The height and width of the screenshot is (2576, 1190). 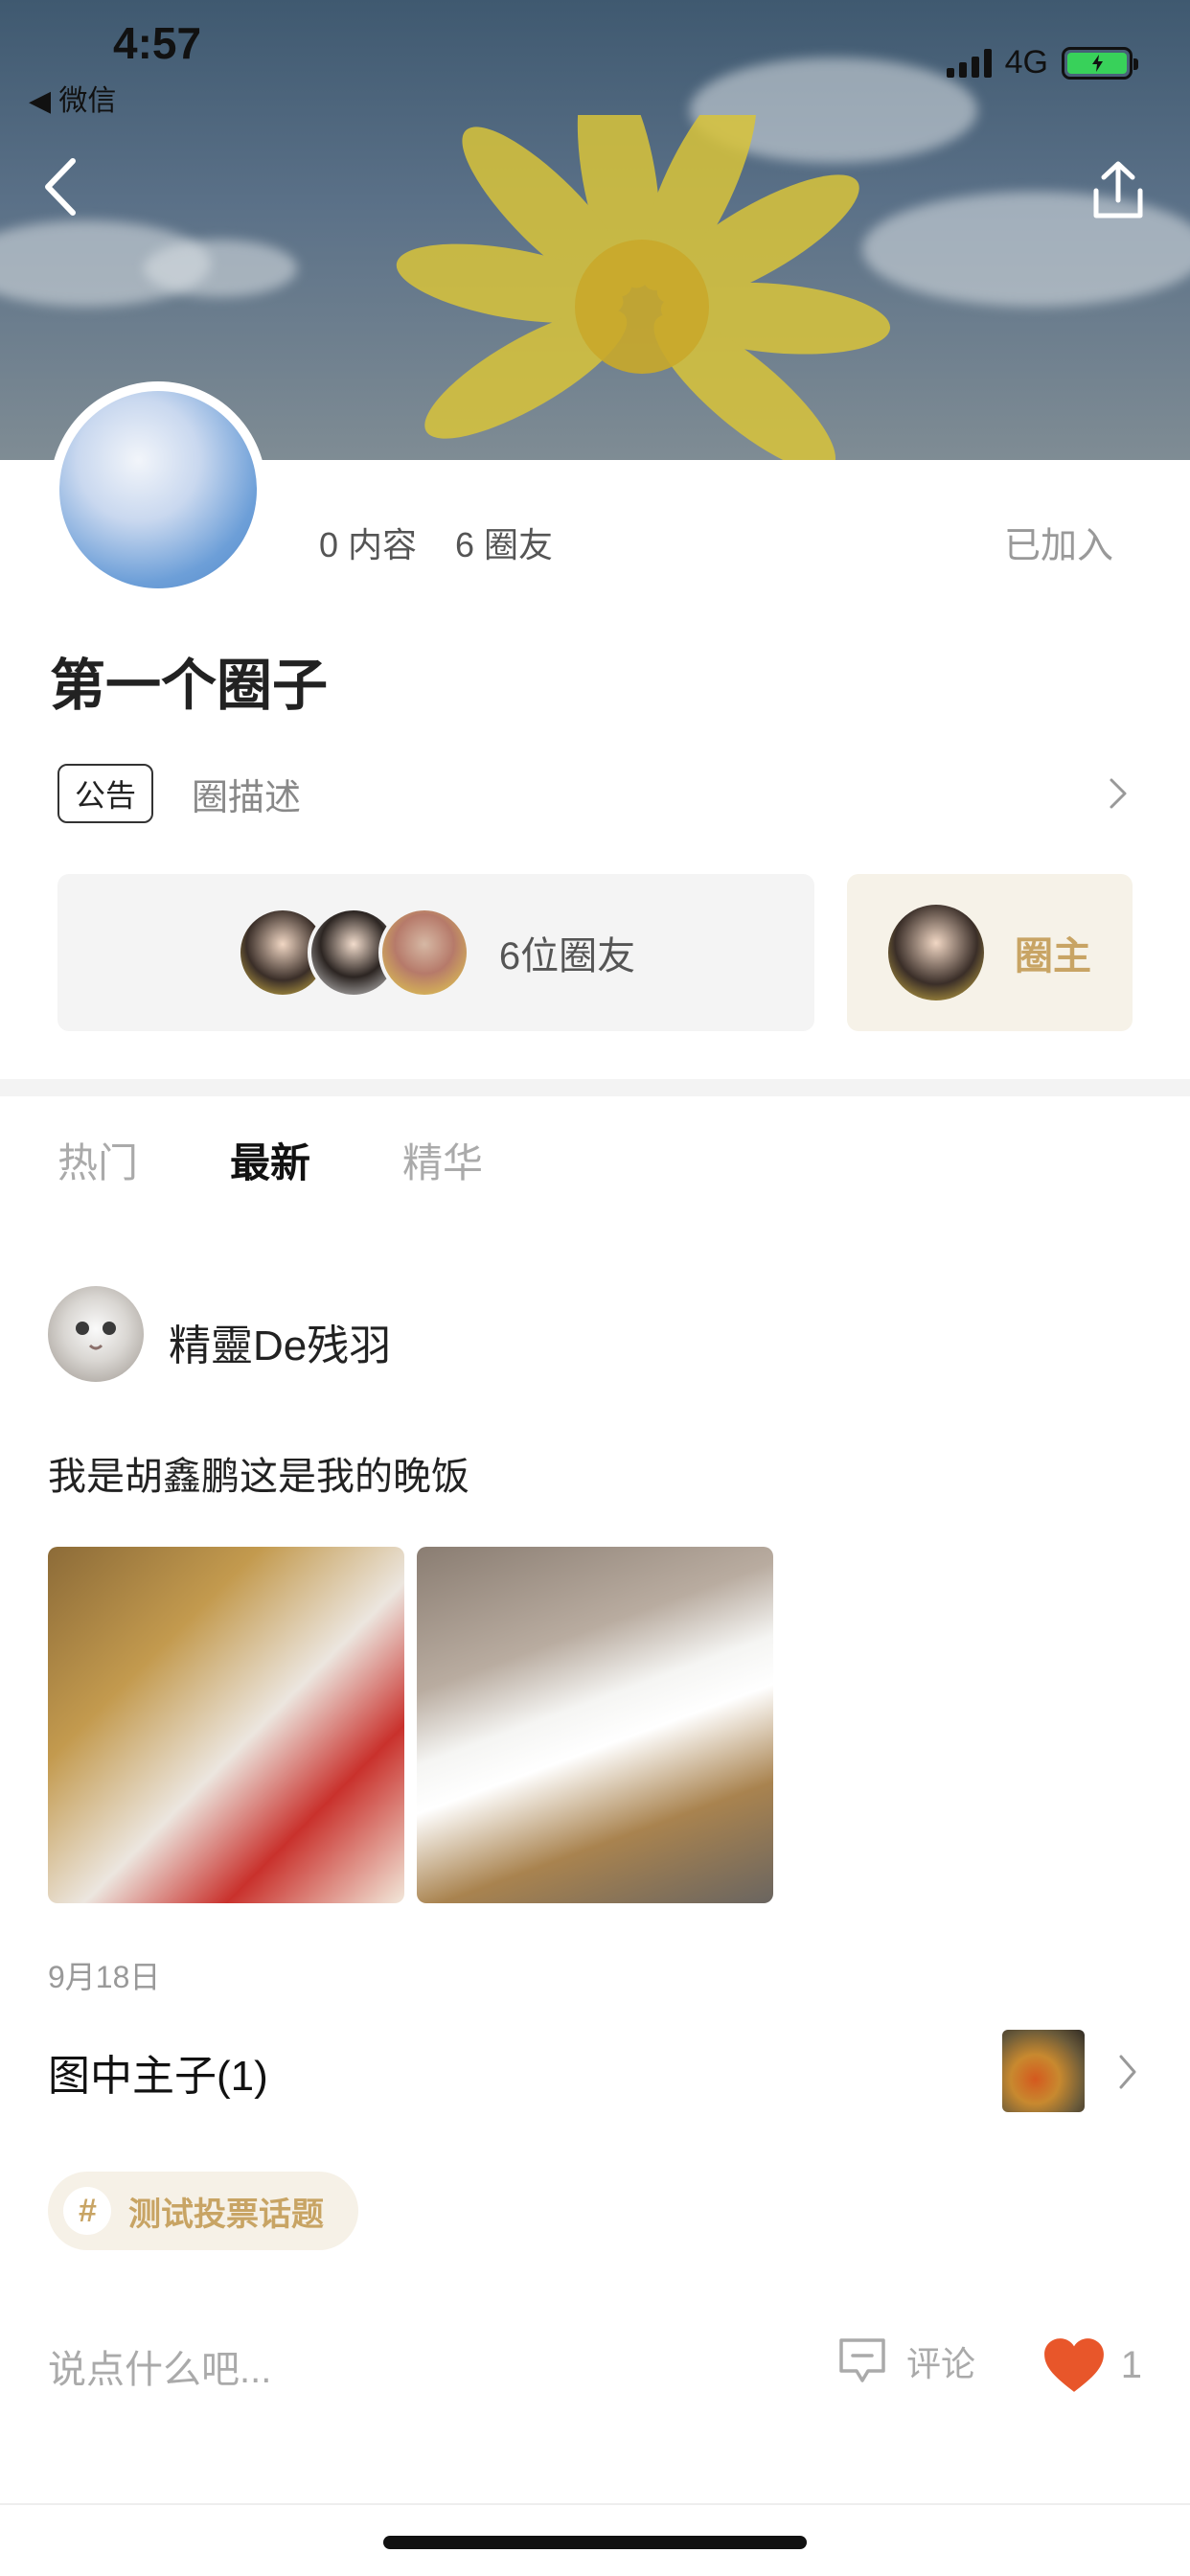 What do you see at coordinates (158, 490) in the screenshot?
I see `circle-avatar` at bounding box center [158, 490].